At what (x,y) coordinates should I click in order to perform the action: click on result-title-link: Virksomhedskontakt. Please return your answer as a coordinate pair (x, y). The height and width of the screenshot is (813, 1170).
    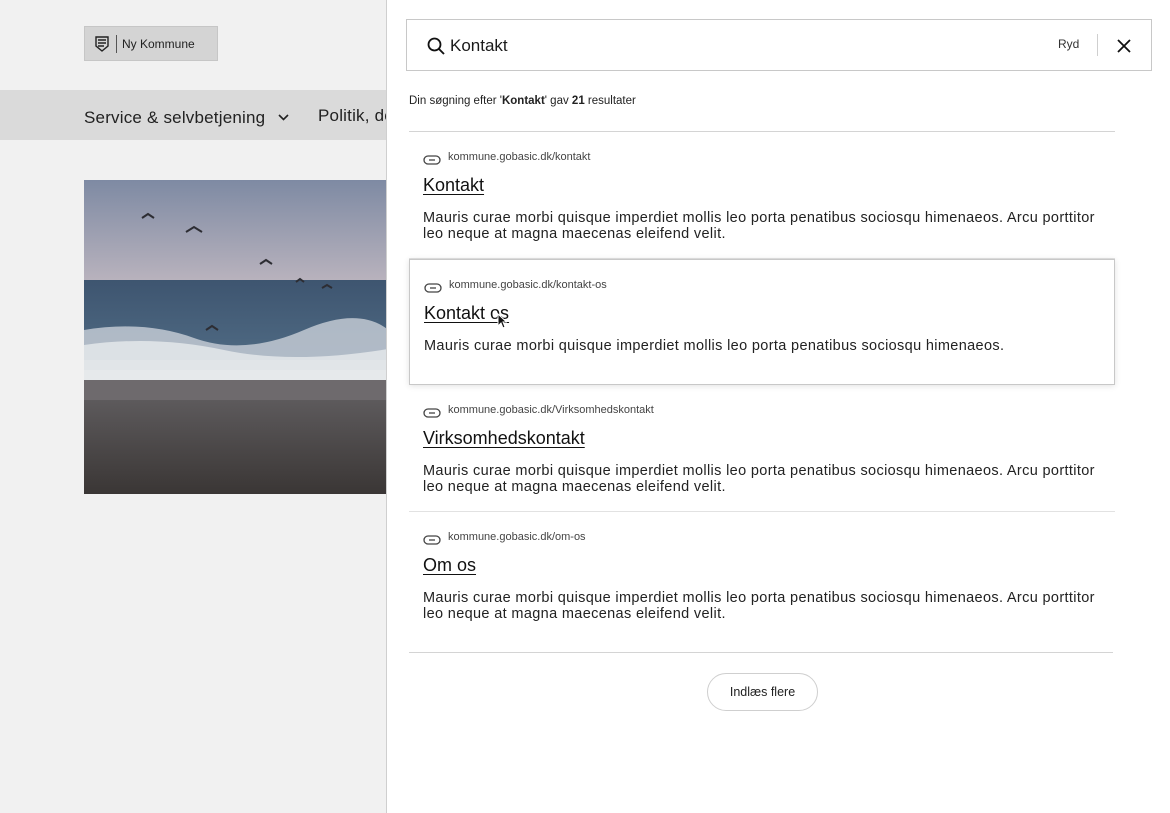
    Looking at the image, I should click on (504, 438).